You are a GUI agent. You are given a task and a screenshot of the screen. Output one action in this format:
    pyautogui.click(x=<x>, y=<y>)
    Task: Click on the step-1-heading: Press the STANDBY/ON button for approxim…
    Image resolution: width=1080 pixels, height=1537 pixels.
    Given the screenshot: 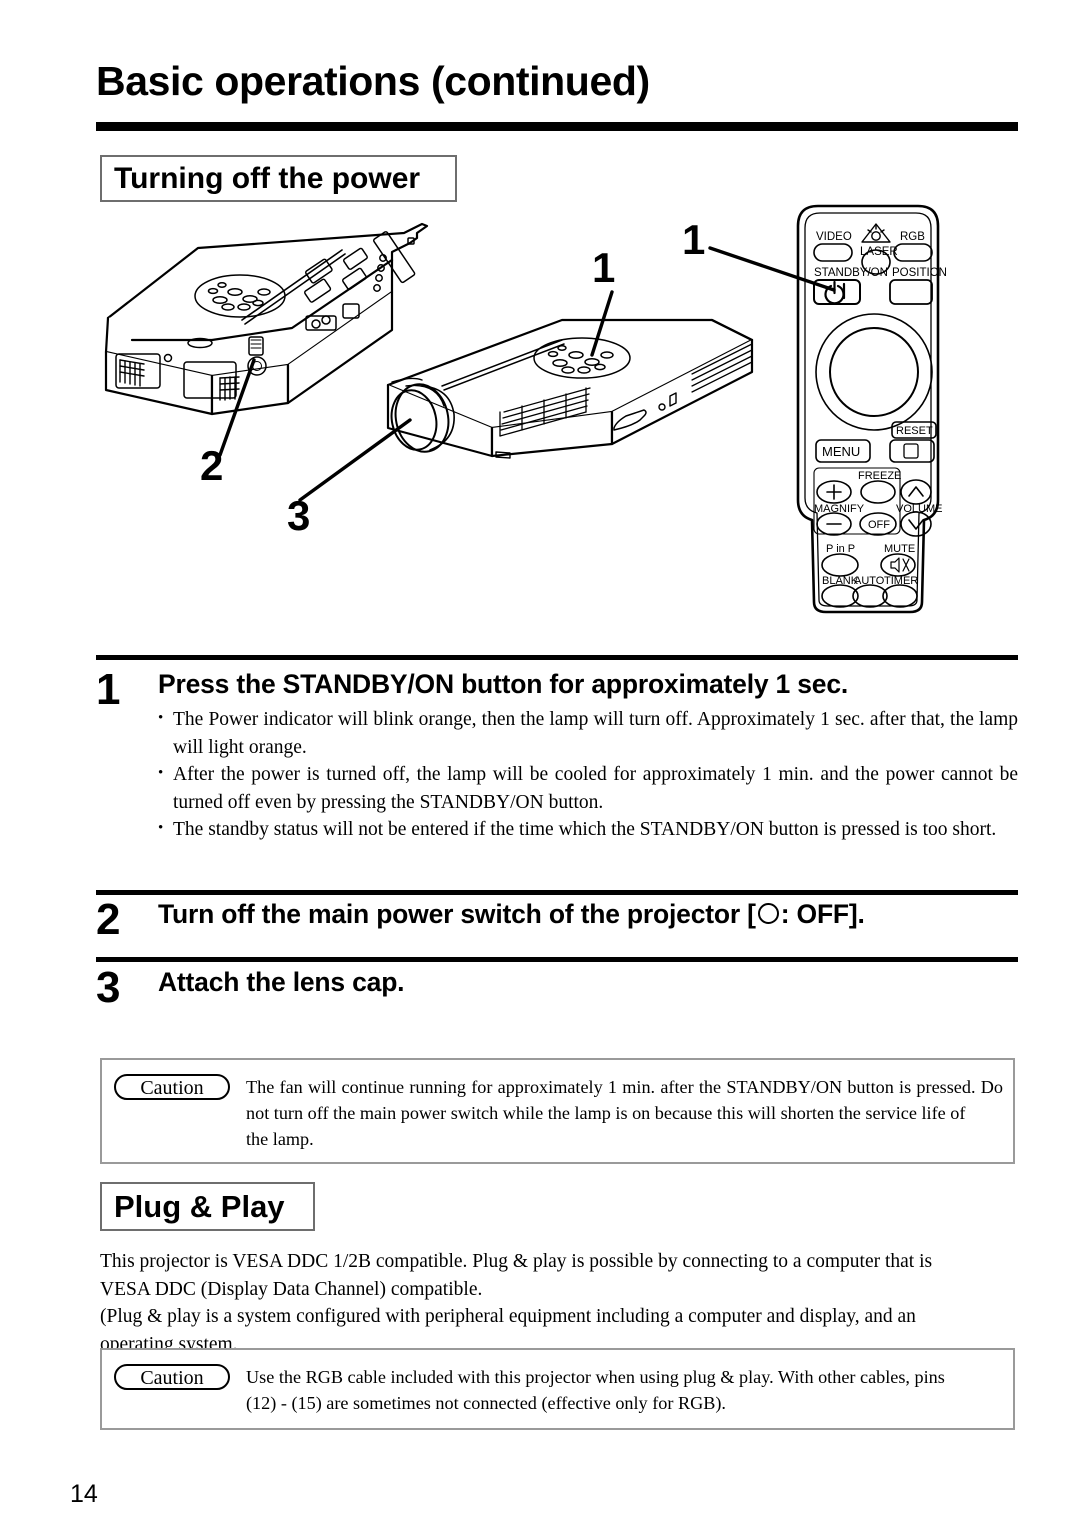 What is the action you would take?
    pyautogui.click(x=503, y=684)
    